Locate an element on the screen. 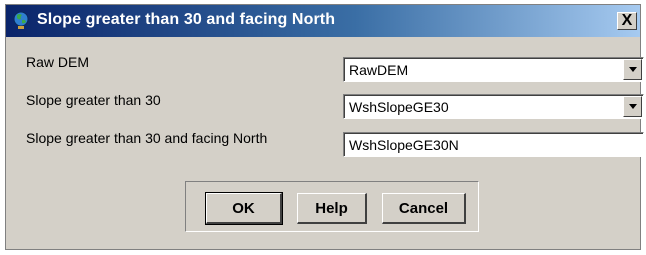  slope-ge30-north-input: WshSlopeGE30N is located at coordinates (493, 144).